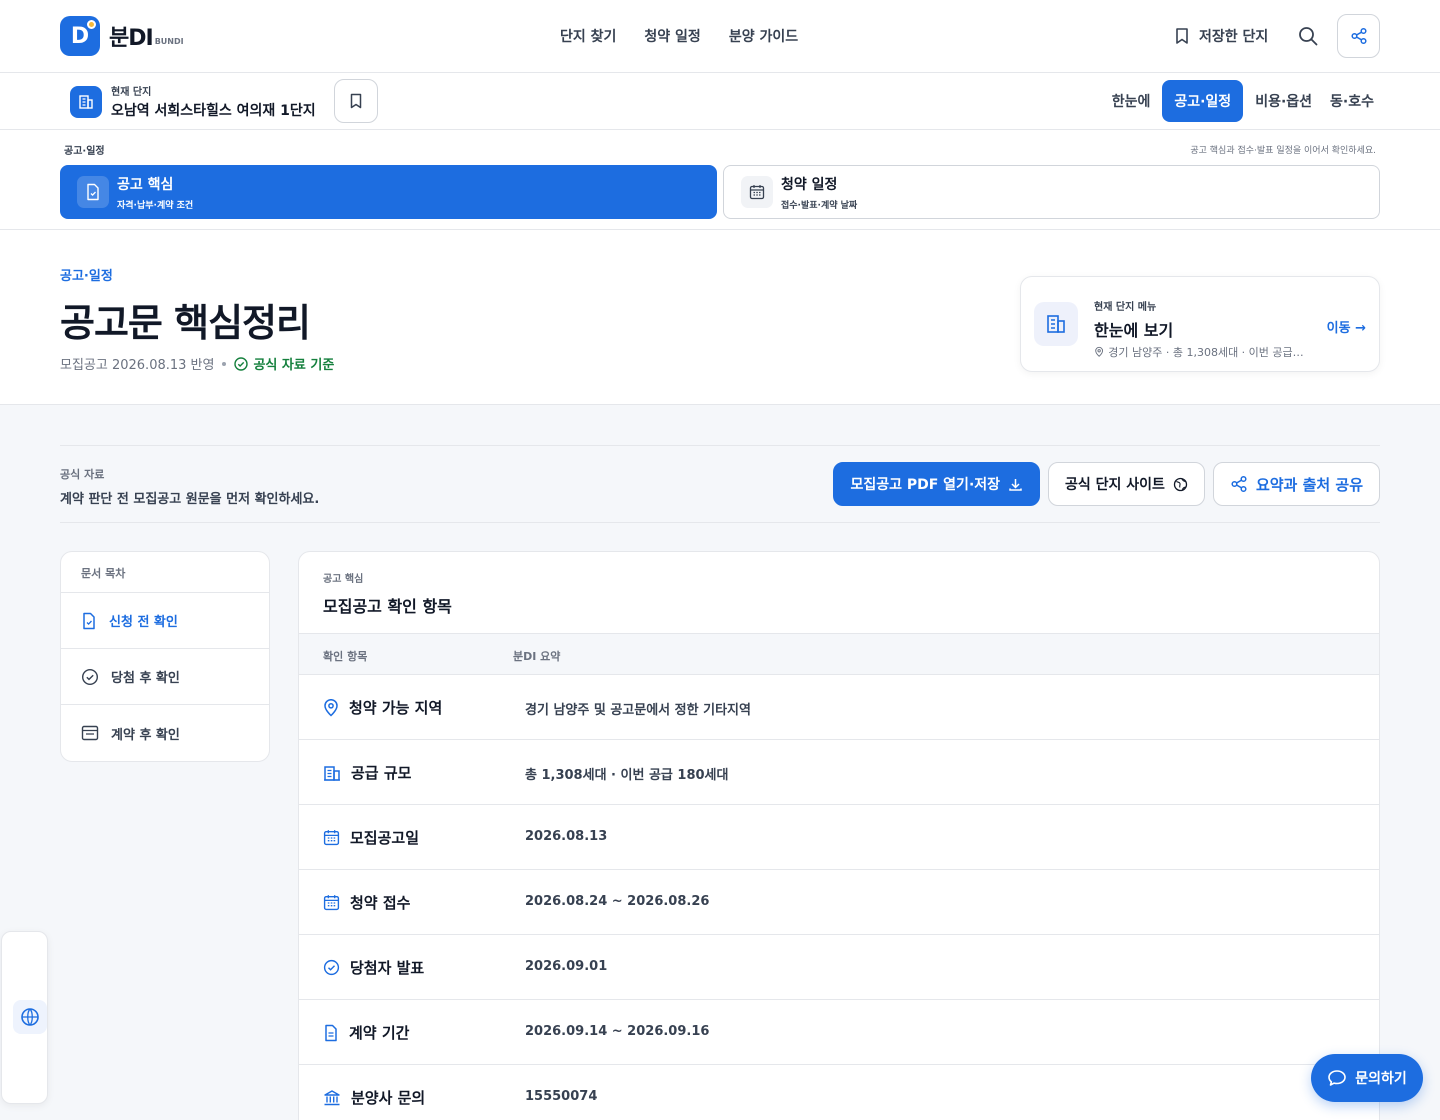  I want to click on toc-item-label: 신청 전 확인, so click(143, 622).